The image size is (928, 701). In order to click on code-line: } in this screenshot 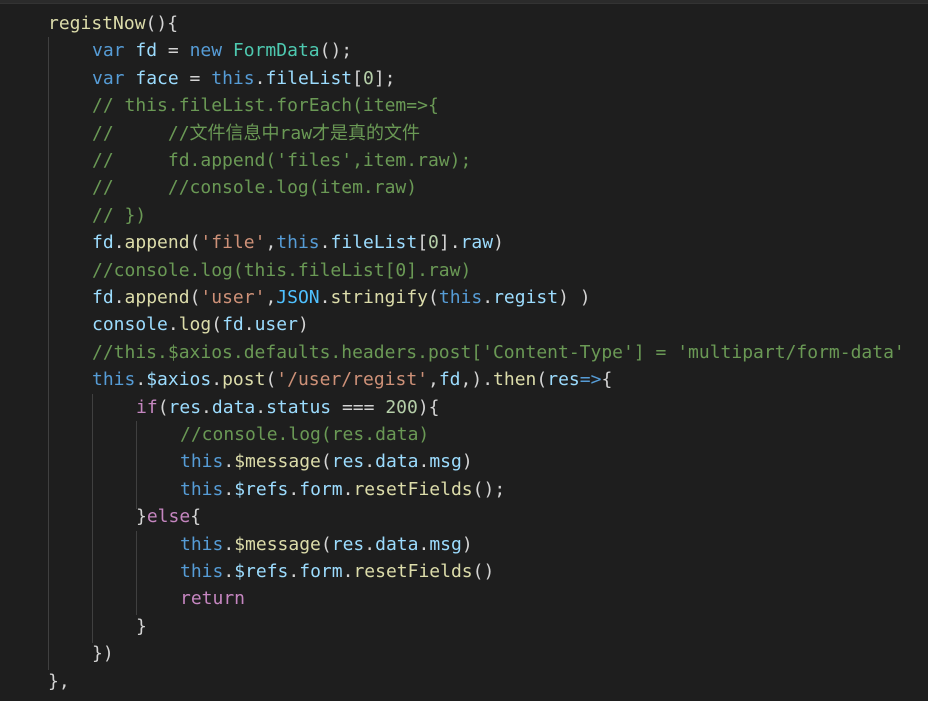, I will do `click(141, 626)`.